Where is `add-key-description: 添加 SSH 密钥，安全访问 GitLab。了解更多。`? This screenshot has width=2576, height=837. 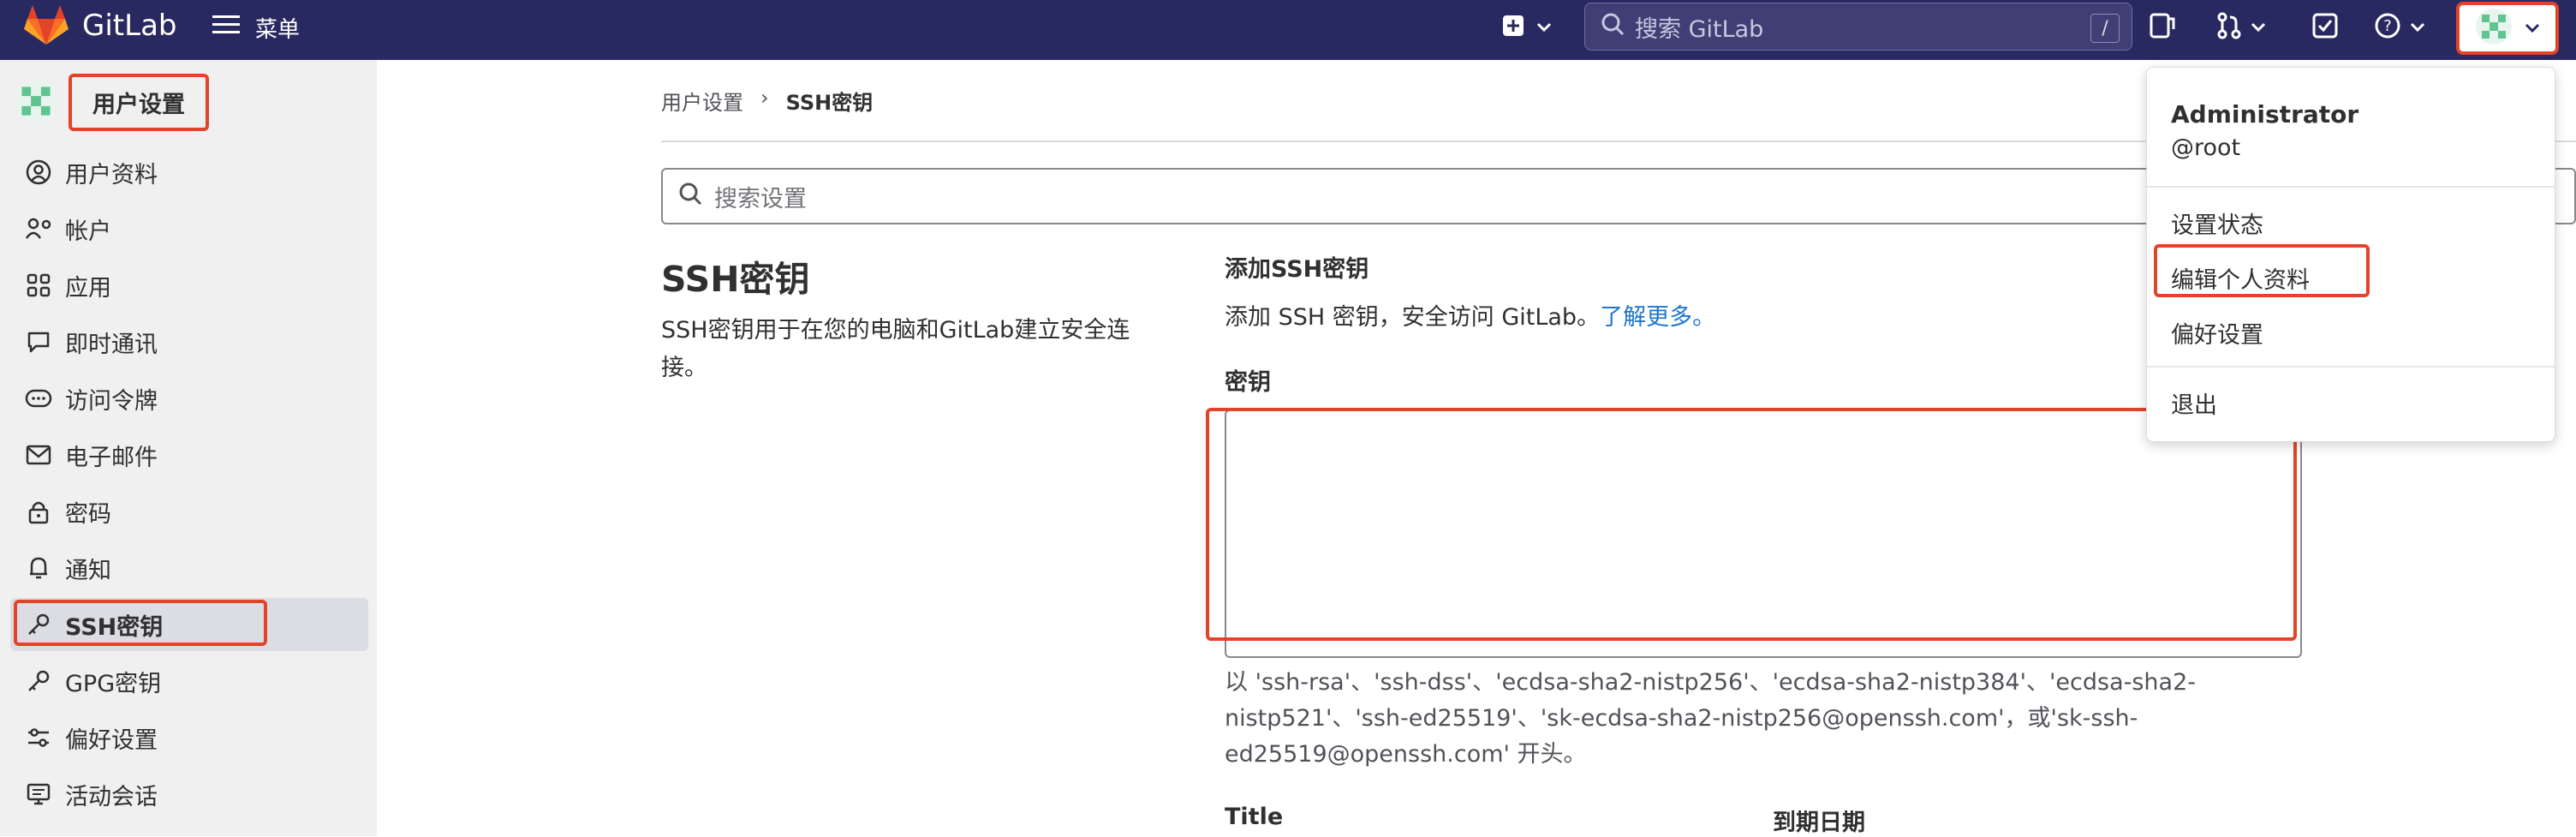 add-key-description: 添加 SSH 密钥，安全访问 GitLab。了解更多。 is located at coordinates (1470, 315).